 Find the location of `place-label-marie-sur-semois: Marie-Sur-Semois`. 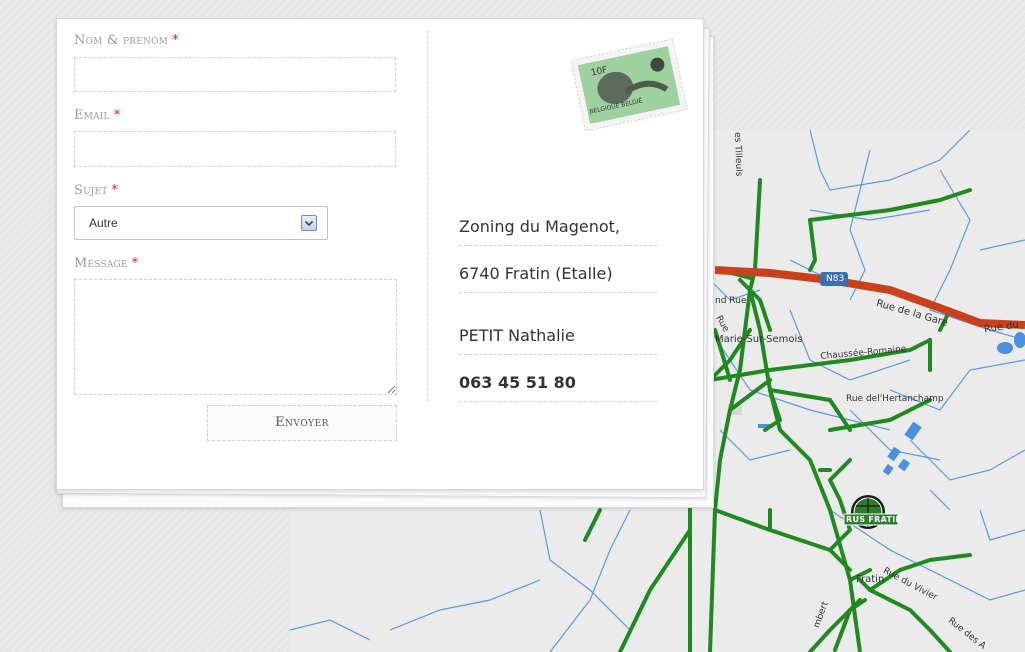

place-label-marie-sur-semois: Marie-Sur-Semois is located at coordinates (759, 339).